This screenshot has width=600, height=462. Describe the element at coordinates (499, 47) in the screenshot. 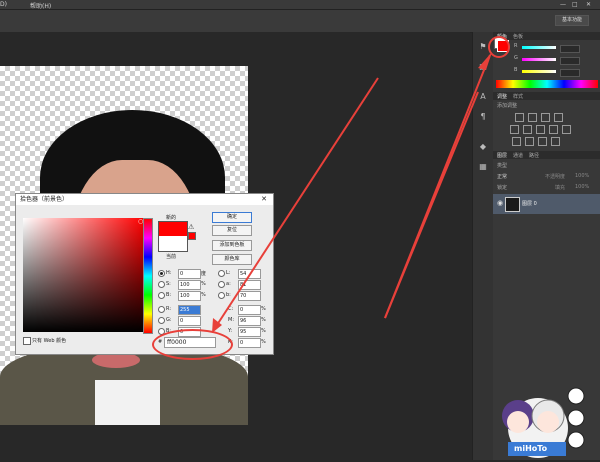

I see `annotation-swatch-circle` at that location.